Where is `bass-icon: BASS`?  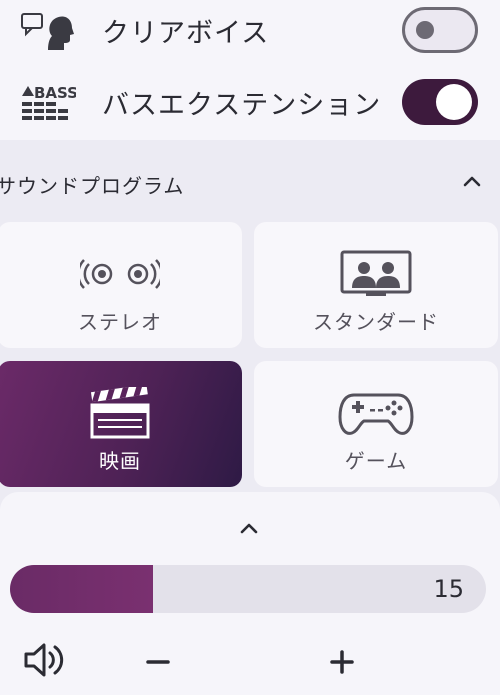 bass-icon: BASS is located at coordinates (48, 102).